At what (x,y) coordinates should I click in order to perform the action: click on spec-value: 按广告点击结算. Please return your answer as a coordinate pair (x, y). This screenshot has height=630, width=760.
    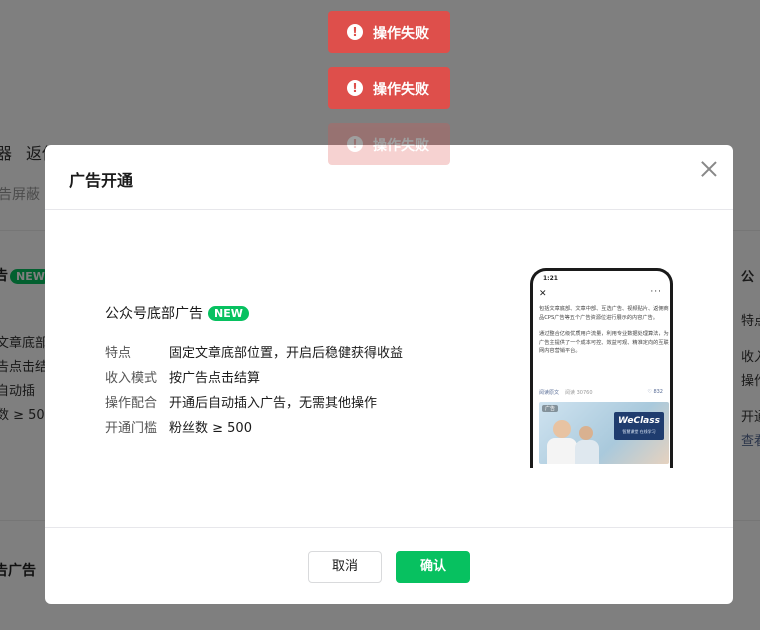
    Looking at the image, I should click on (215, 378).